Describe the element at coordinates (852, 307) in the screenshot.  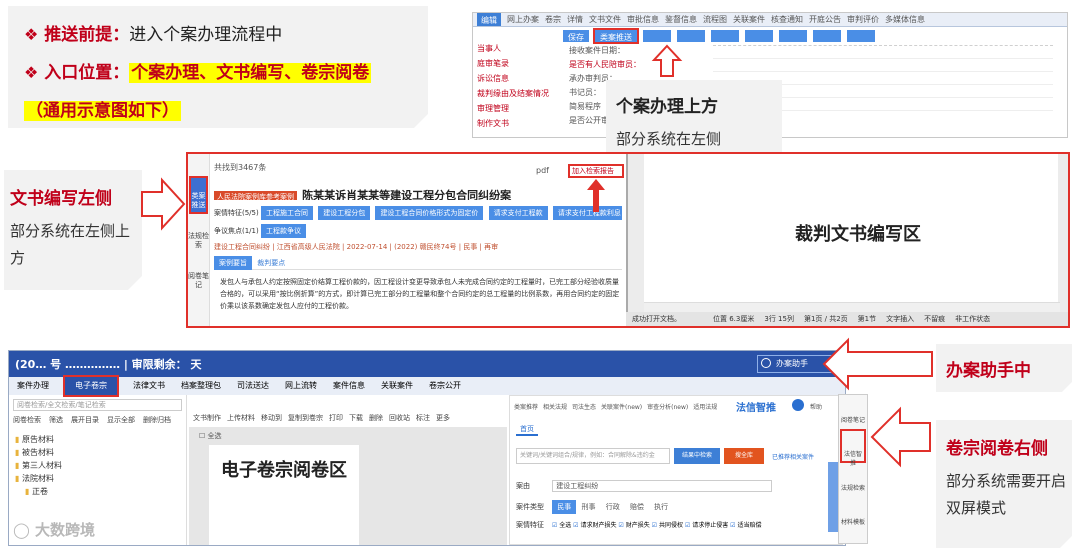
I see `doc-editor-scrollbar` at that location.